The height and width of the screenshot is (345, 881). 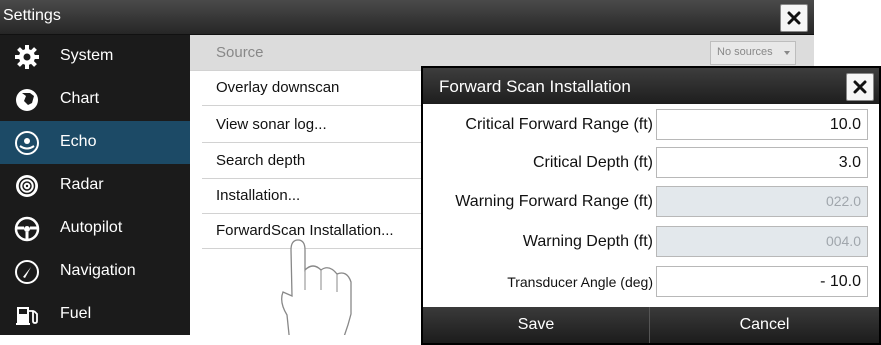 I want to click on warning-forward-range-input: 022.0, so click(x=762, y=201).